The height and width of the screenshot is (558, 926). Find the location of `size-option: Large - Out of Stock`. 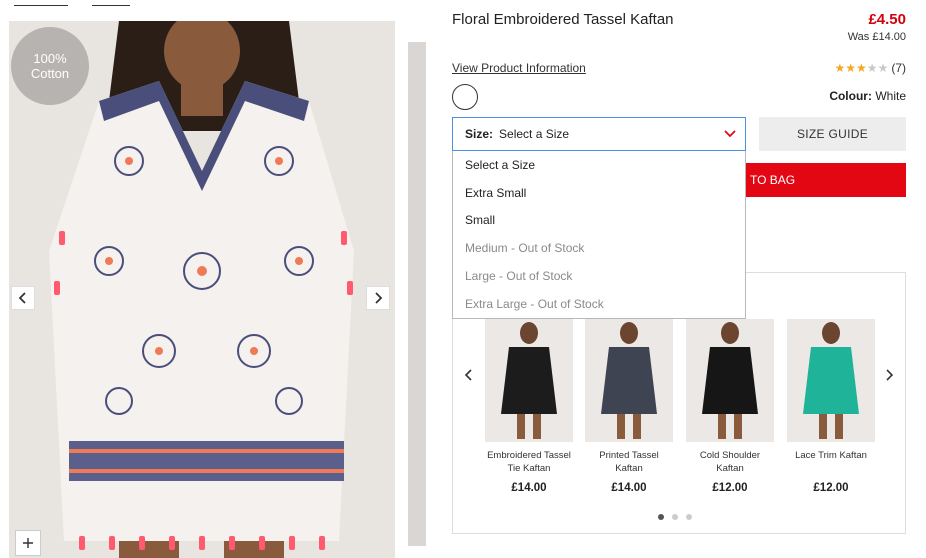

size-option: Large - Out of Stock is located at coordinates (599, 276).